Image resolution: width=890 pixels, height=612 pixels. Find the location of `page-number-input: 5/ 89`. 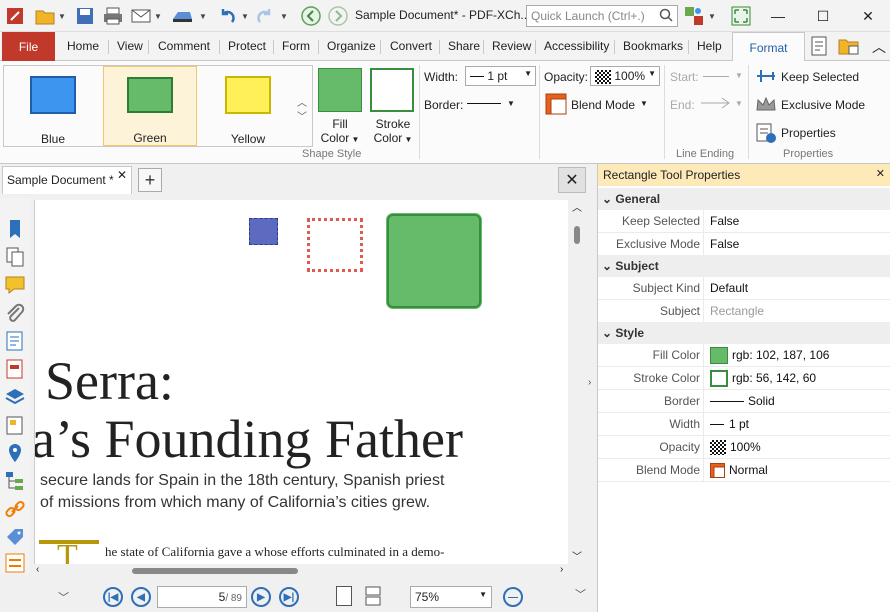

page-number-input: 5/ 89 is located at coordinates (202, 597).